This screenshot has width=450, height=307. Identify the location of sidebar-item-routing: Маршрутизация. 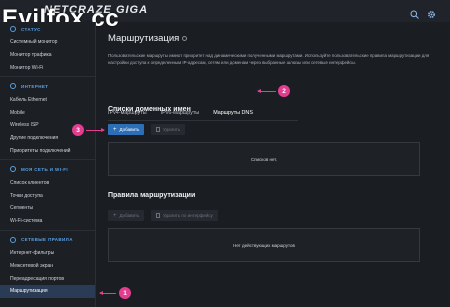
(47, 291).